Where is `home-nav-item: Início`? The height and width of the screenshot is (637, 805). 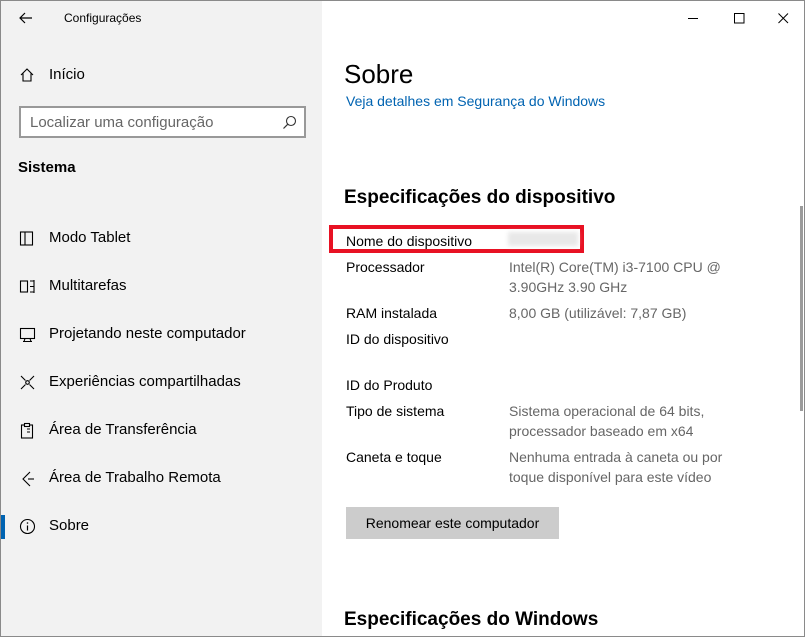 home-nav-item: Início is located at coordinates (161, 75).